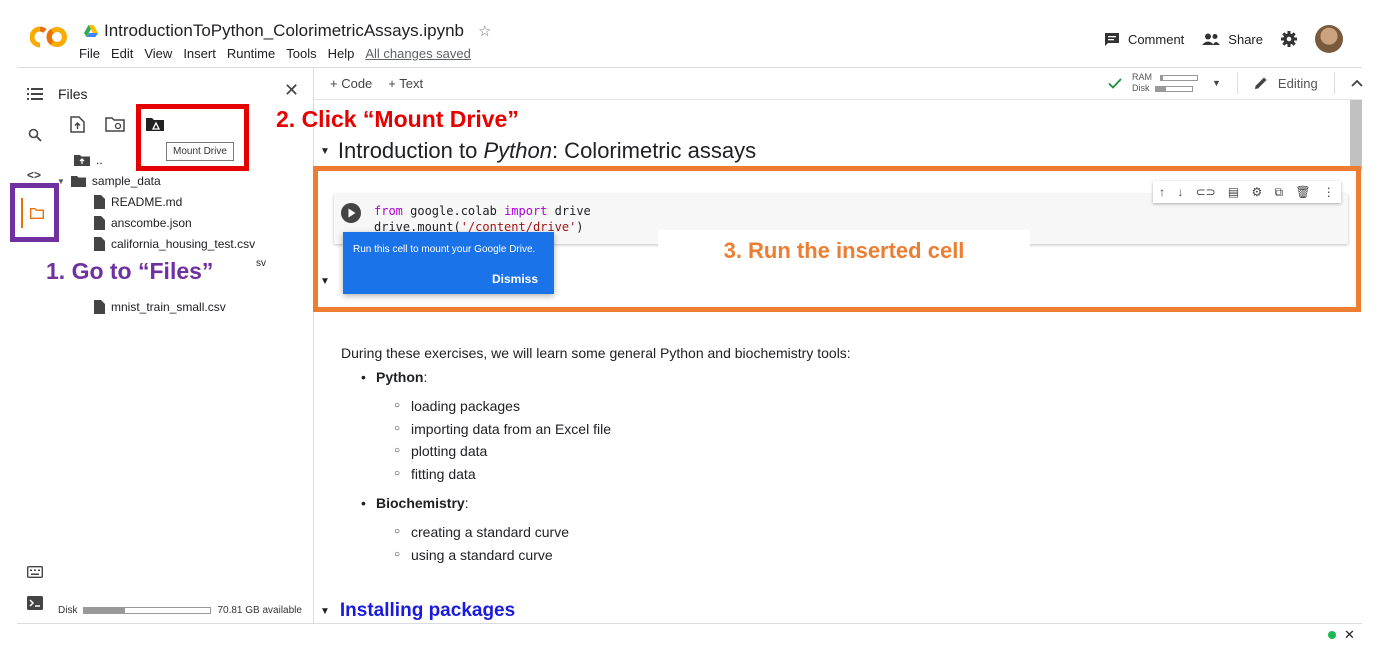  What do you see at coordinates (49, 37) in the screenshot?
I see `colab-logo` at bounding box center [49, 37].